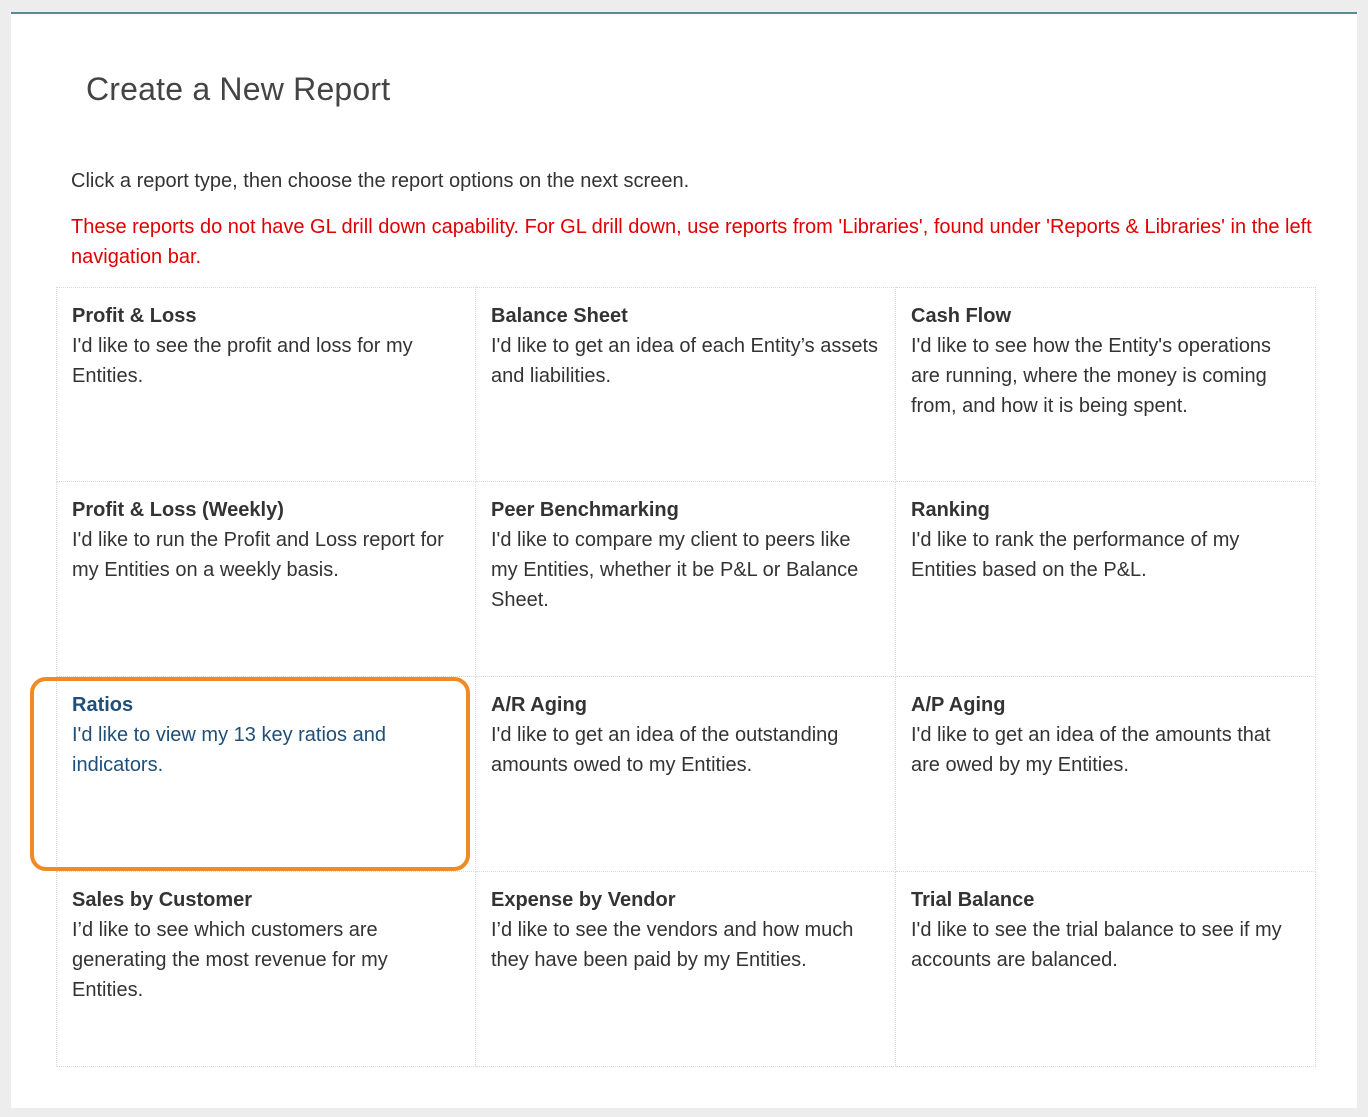  Describe the element at coordinates (583, 900) in the screenshot. I see `report-card-title: Expense by Vendor` at that location.